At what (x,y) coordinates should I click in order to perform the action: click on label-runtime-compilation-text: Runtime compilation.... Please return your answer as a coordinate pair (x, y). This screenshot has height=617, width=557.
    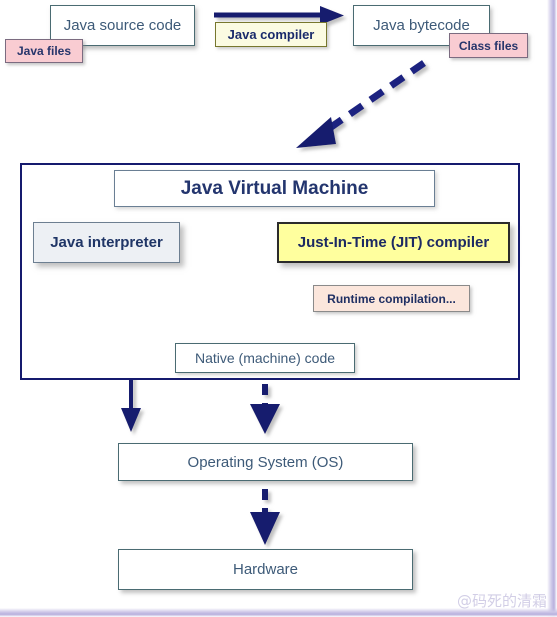
    Looking at the image, I should click on (391, 298).